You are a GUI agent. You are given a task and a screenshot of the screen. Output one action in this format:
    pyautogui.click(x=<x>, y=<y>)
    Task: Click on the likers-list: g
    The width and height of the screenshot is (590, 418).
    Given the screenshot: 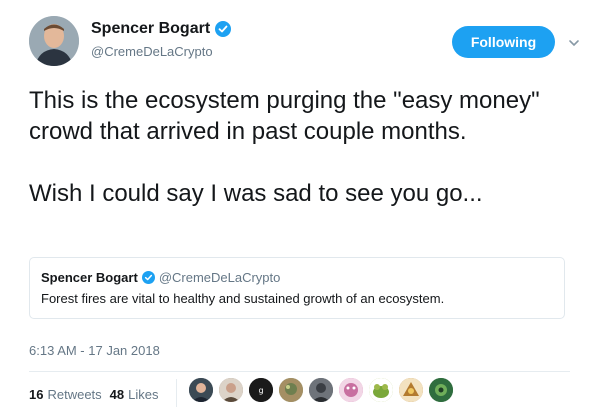 What is the action you would take?
    pyautogui.click(x=324, y=390)
    